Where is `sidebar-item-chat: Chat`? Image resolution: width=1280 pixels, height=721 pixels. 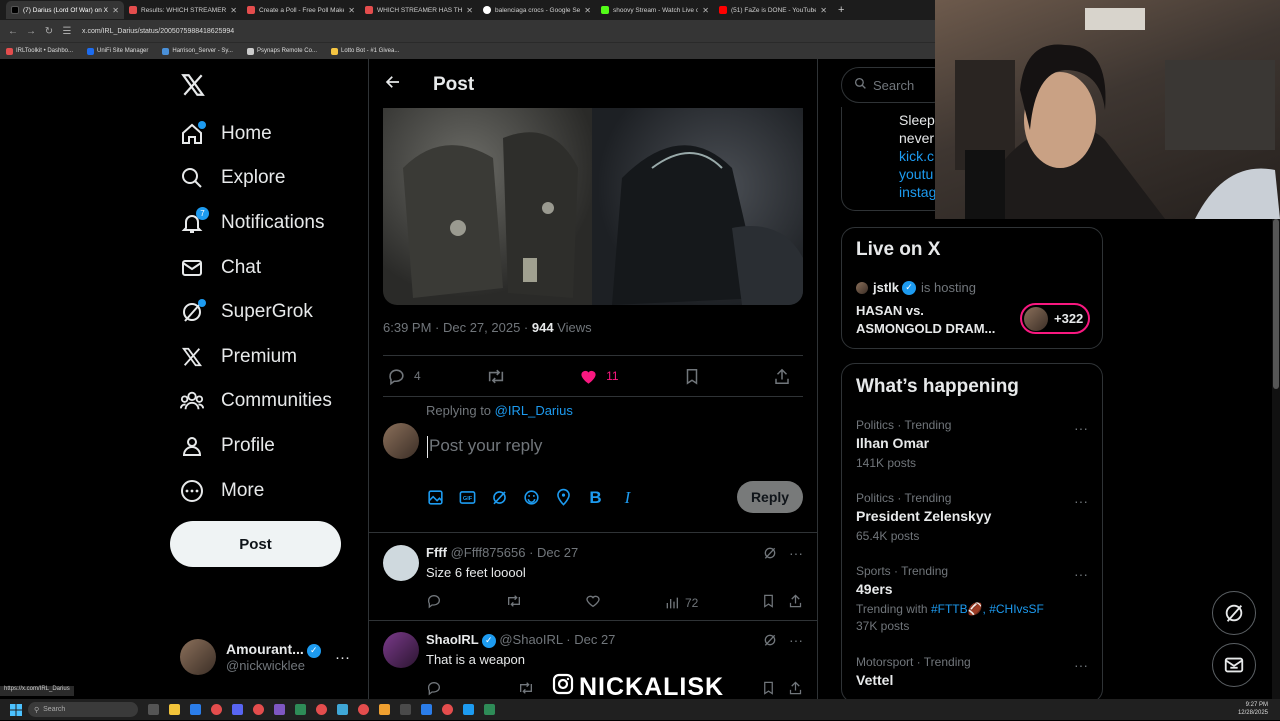
sidebar-item-chat: Chat is located at coordinates (220, 268).